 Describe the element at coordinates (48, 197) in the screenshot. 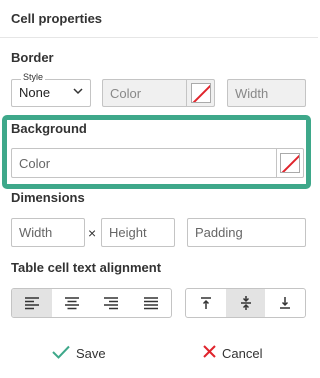

I see `dimensions-heading: Dimensions` at that location.